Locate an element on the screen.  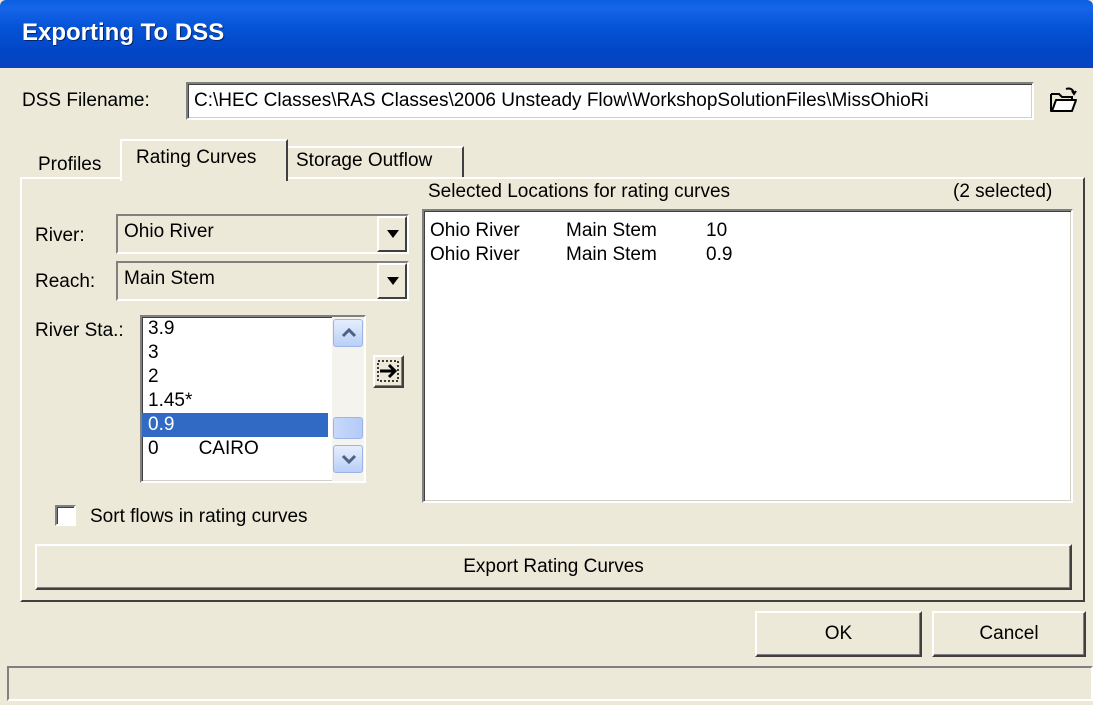
scroll-down-button is located at coordinates (348, 459).